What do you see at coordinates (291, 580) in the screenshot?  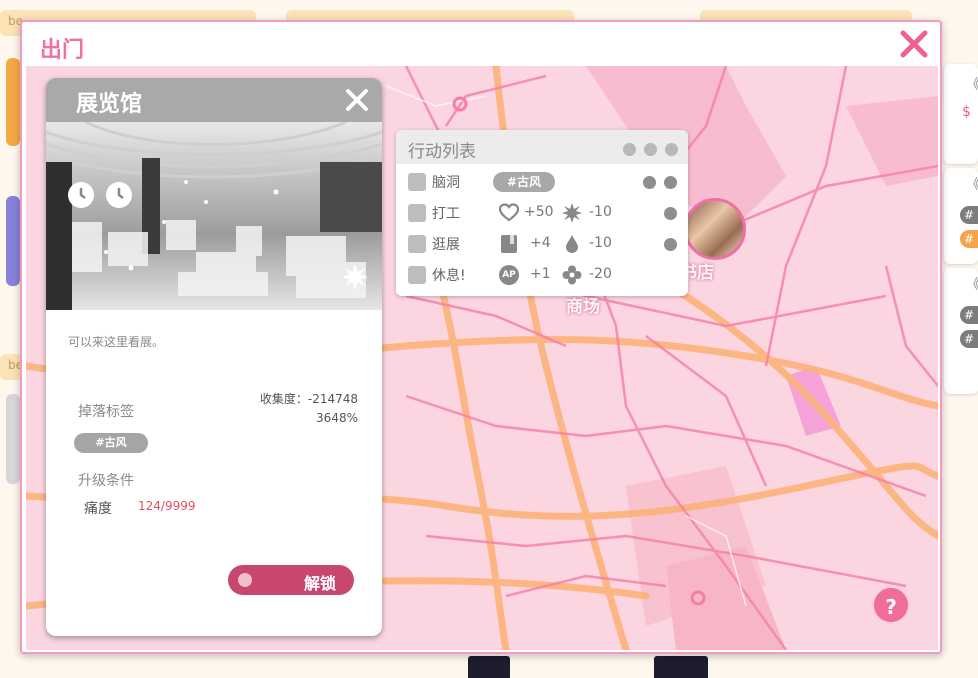 I see `unlock-button: 解锁` at bounding box center [291, 580].